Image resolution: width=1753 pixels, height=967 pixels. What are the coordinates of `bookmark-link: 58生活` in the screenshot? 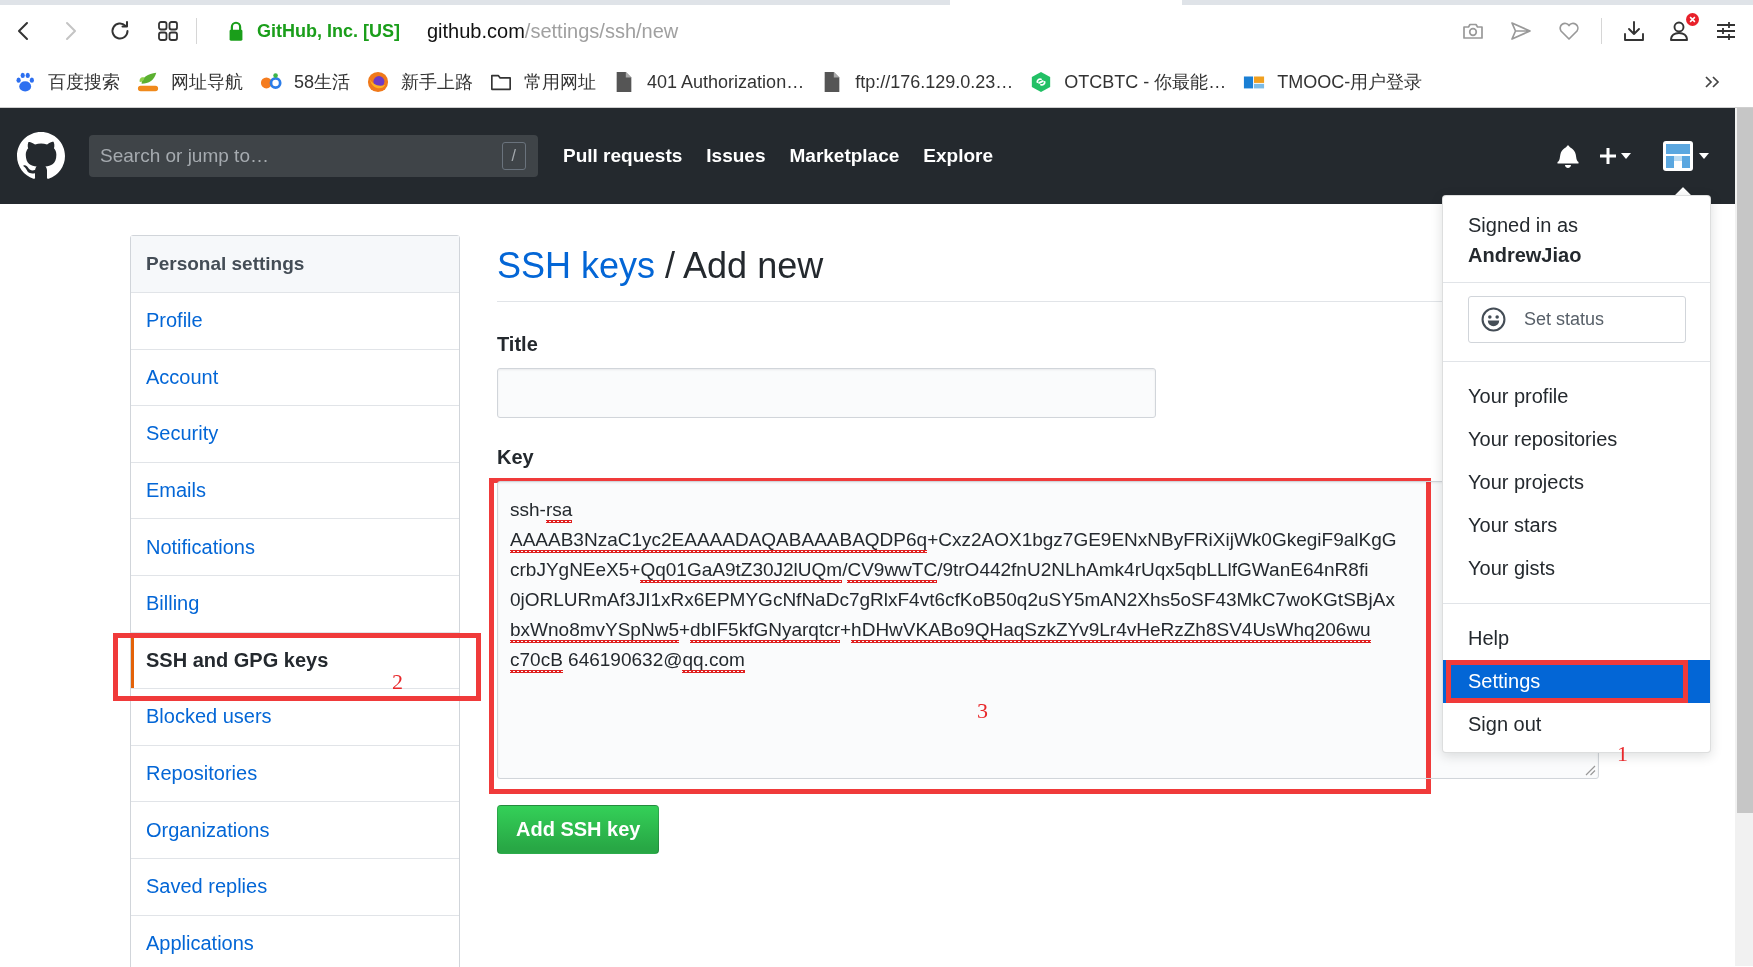 It's located at (305, 82).